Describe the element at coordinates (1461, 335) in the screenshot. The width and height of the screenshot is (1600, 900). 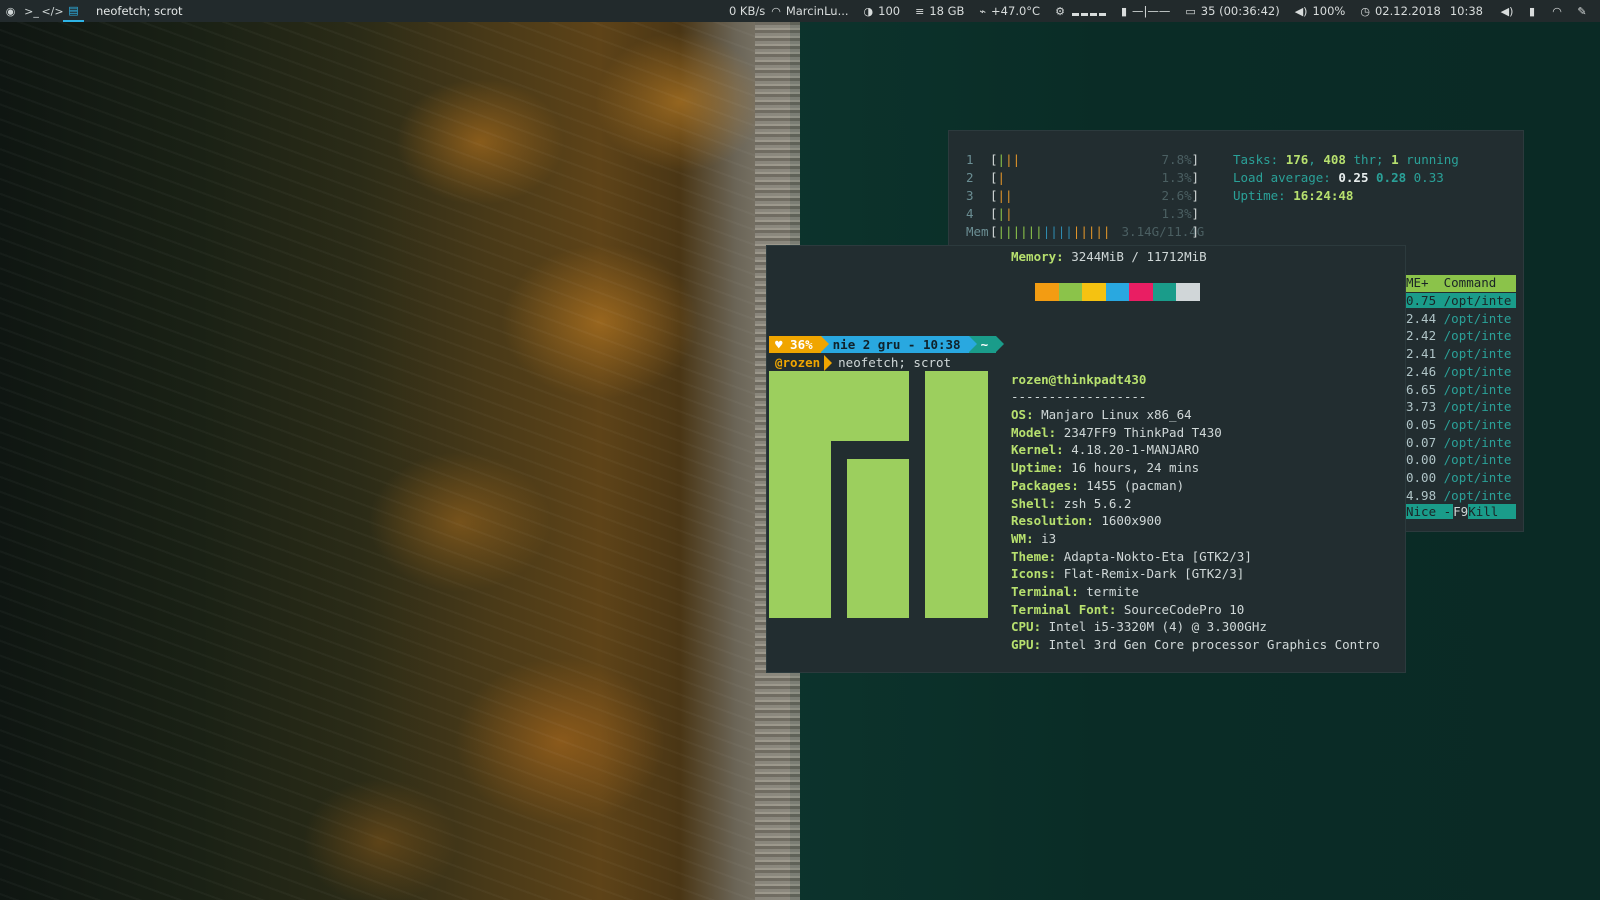
I see `process-row: 2.42 /opt/inte` at that location.